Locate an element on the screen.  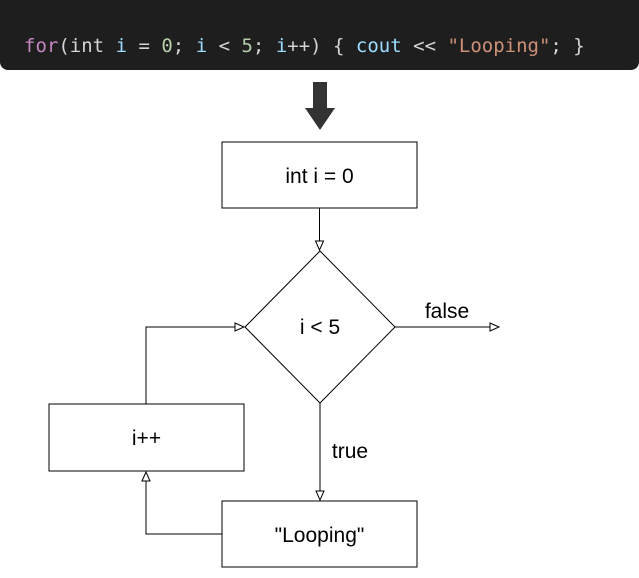
true-edge-label: true is located at coordinates (350, 451).